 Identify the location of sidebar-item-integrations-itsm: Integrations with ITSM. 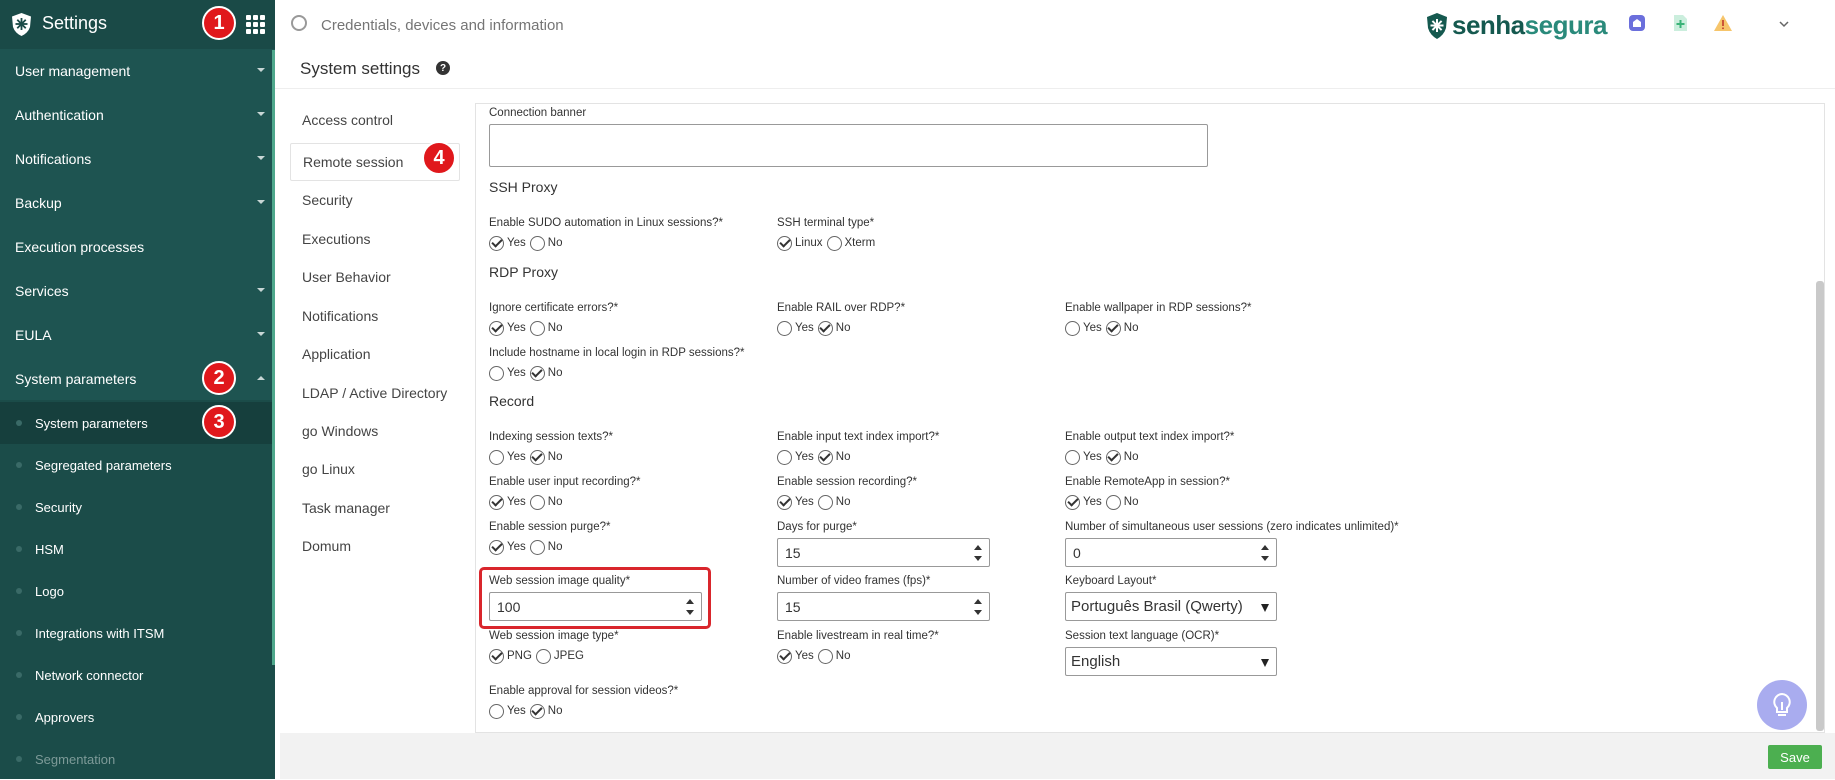
(137, 633).